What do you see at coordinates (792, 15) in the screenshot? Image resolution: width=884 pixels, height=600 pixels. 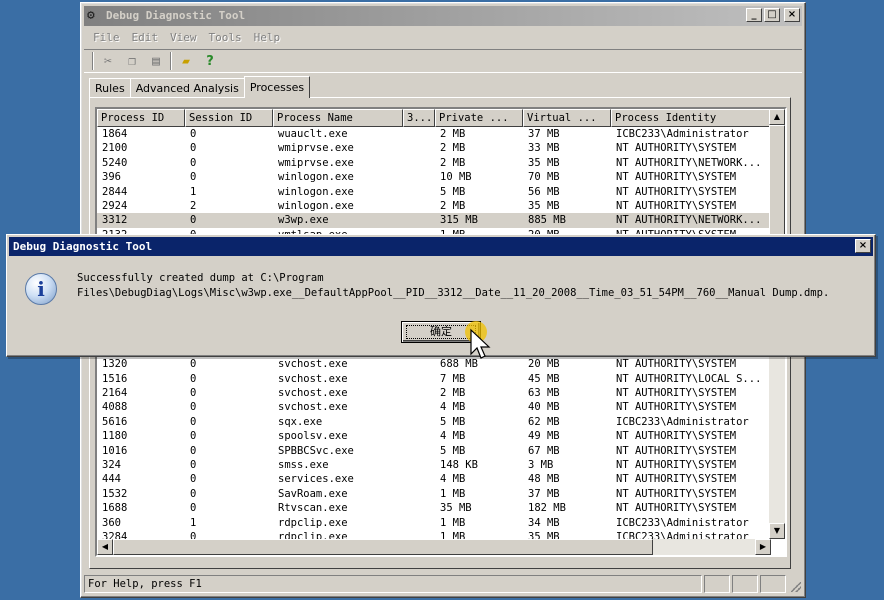 I see `close-button: ×` at bounding box center [792, 15].